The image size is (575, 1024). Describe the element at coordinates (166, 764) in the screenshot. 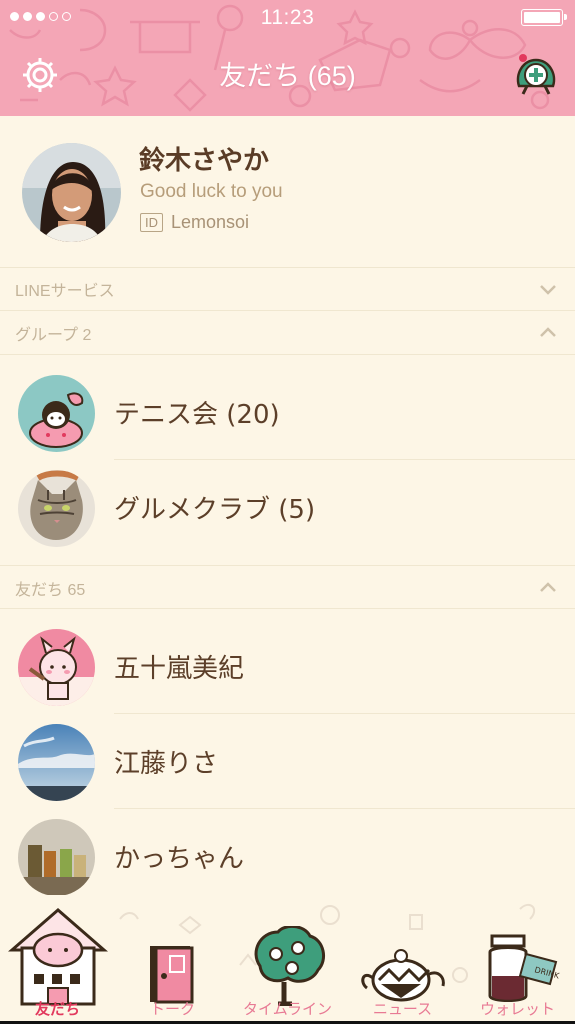

I see `friend-name: 江藤りさ` at that location.